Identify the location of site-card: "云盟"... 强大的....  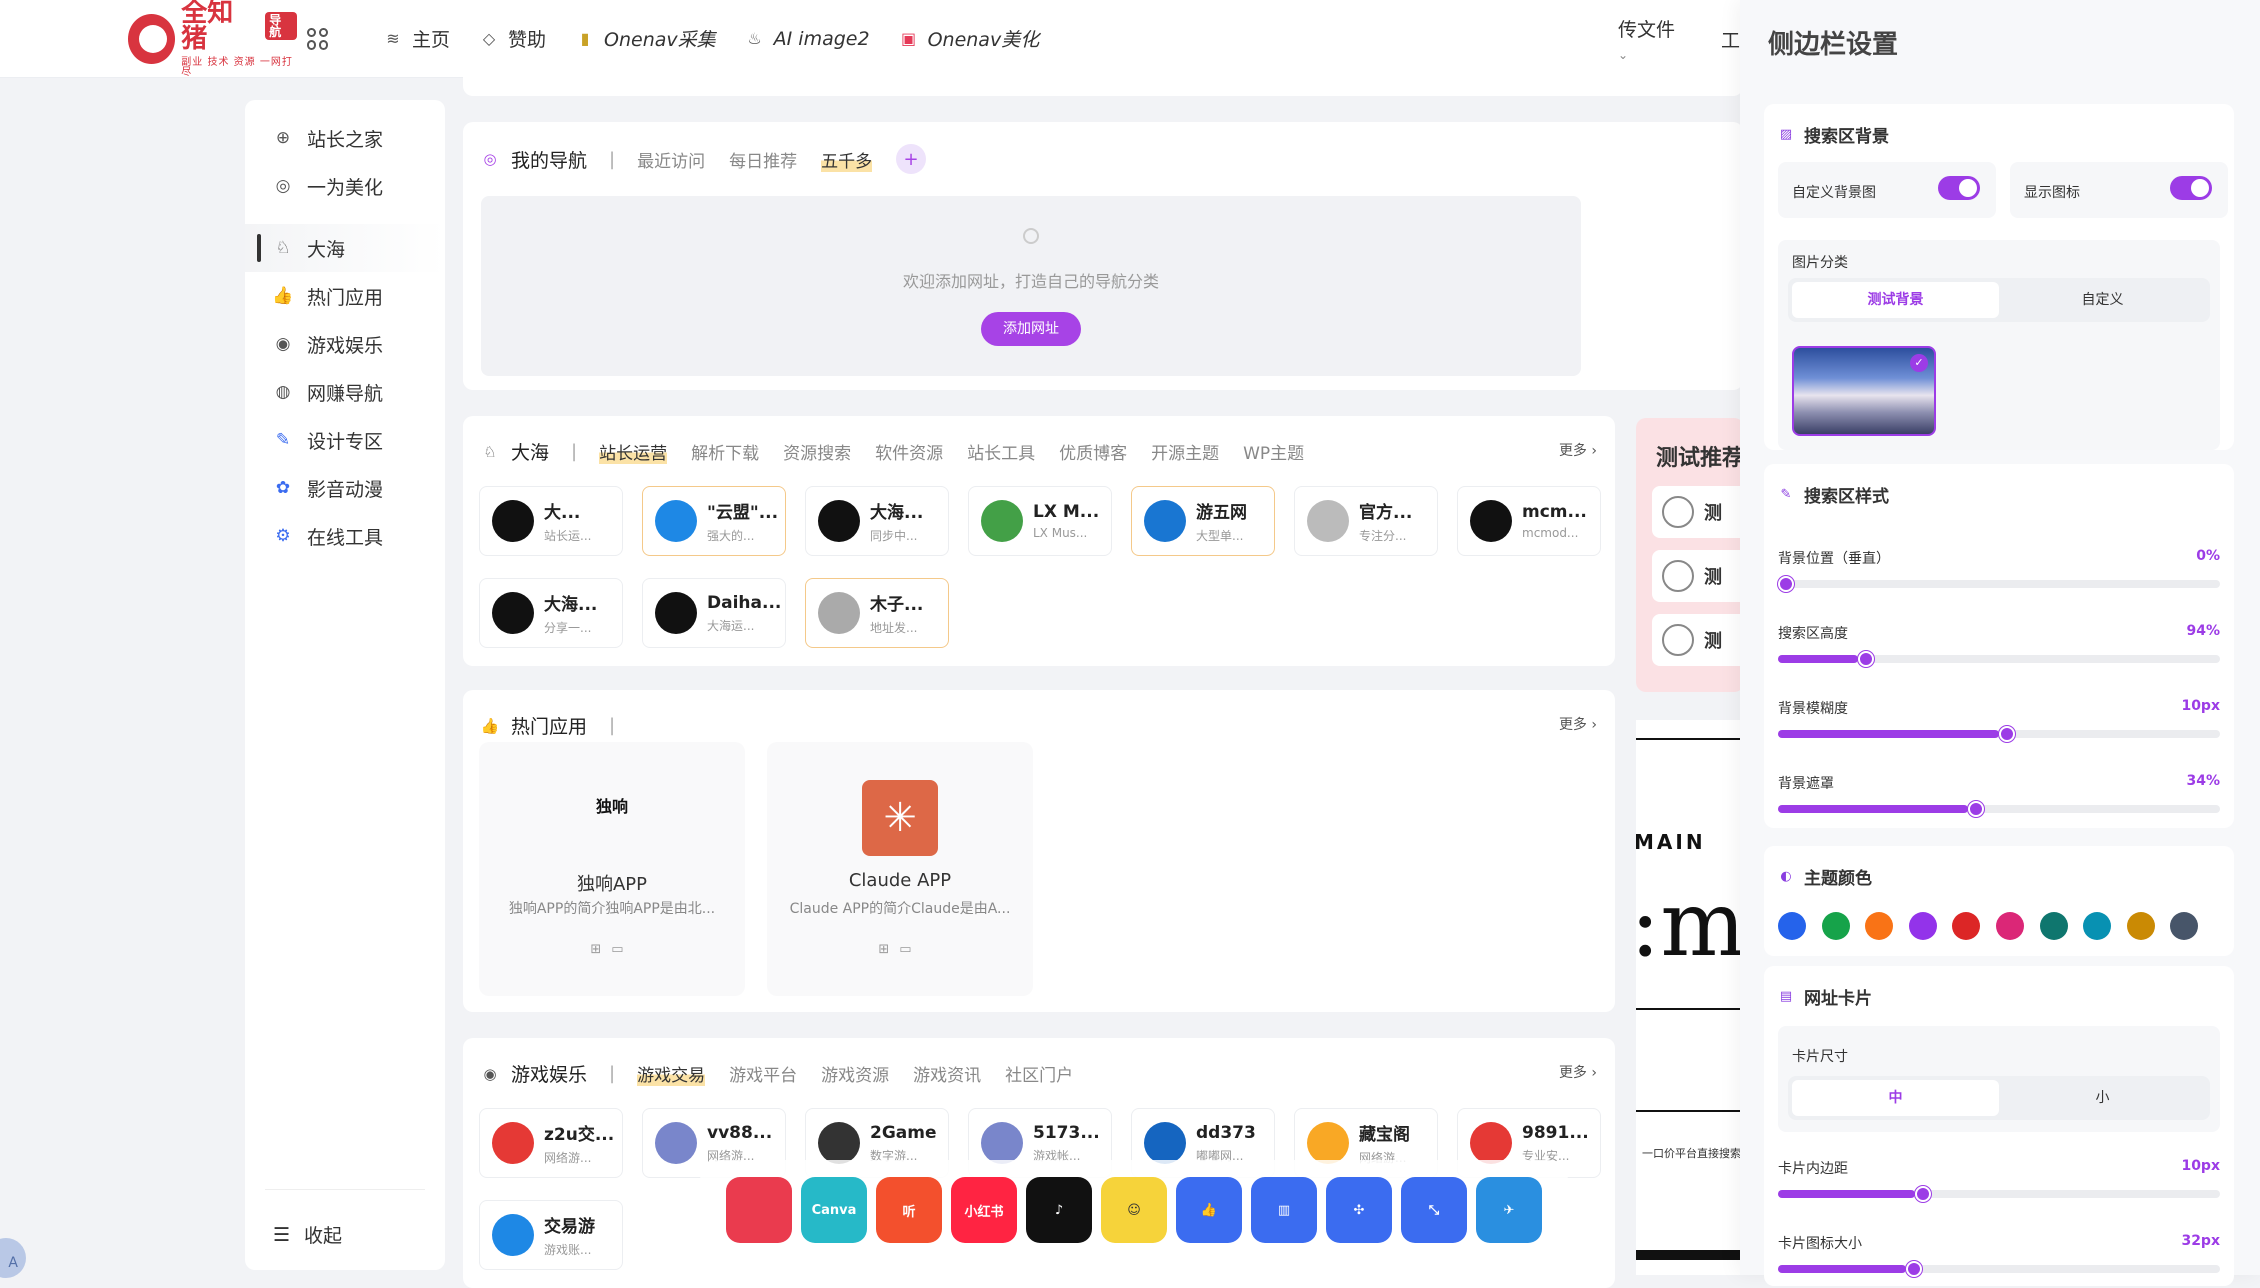
(714, 521).